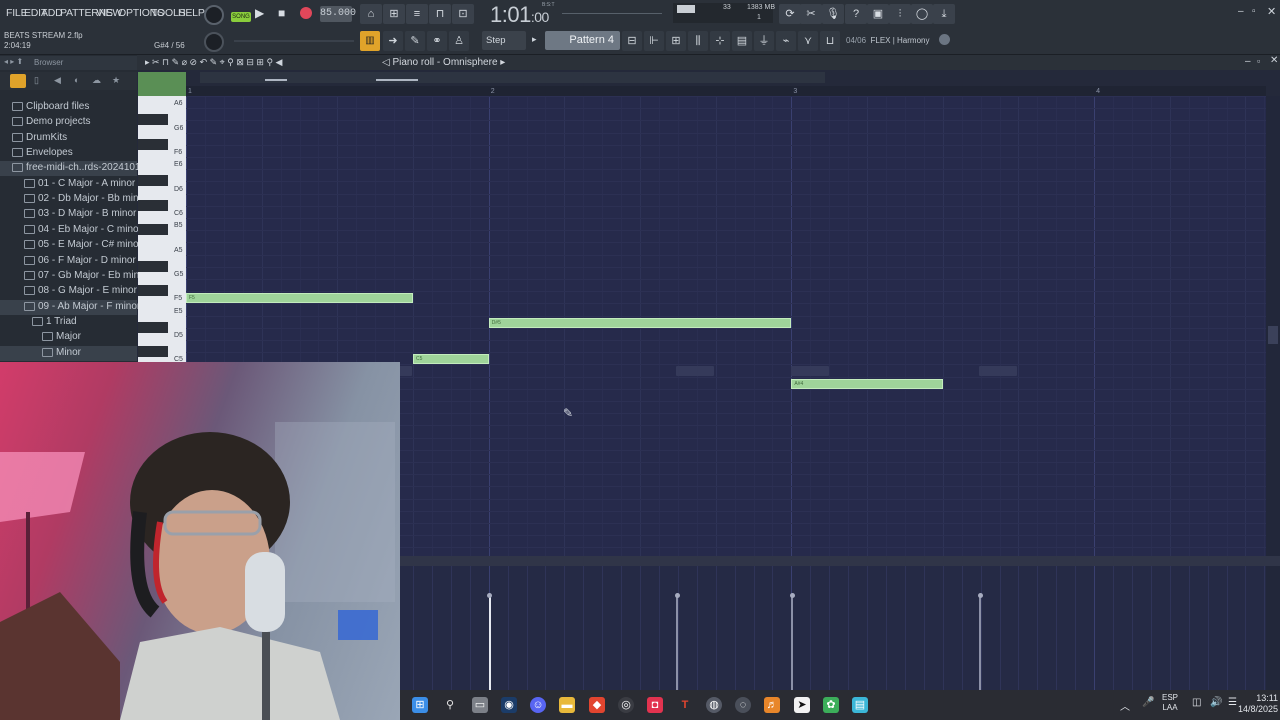  Describe the element at coordinates (1273, 628) in the screenshot. I see `event-scrollbar` at that location.